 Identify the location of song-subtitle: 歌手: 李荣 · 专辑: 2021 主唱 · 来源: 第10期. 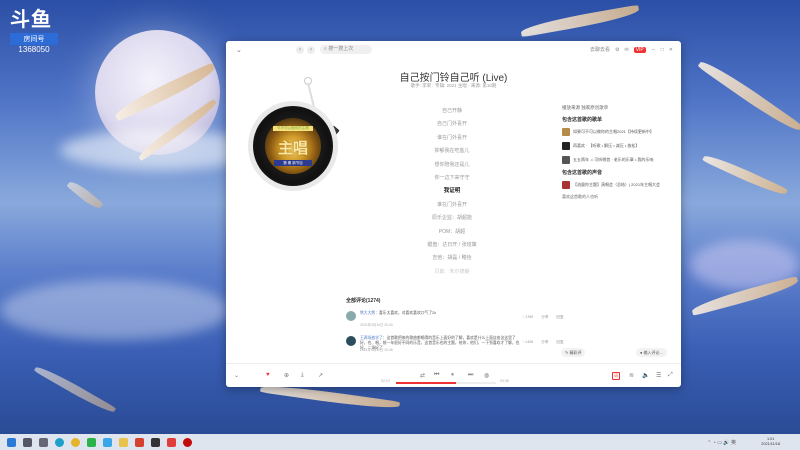
(453, 85).